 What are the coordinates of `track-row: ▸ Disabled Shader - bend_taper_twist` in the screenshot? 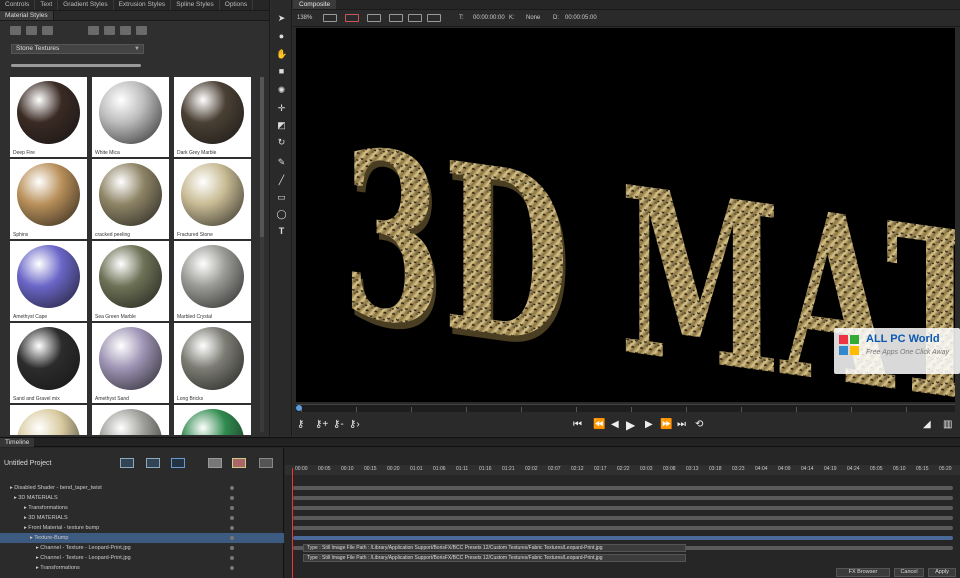 It's located at (142, 488).